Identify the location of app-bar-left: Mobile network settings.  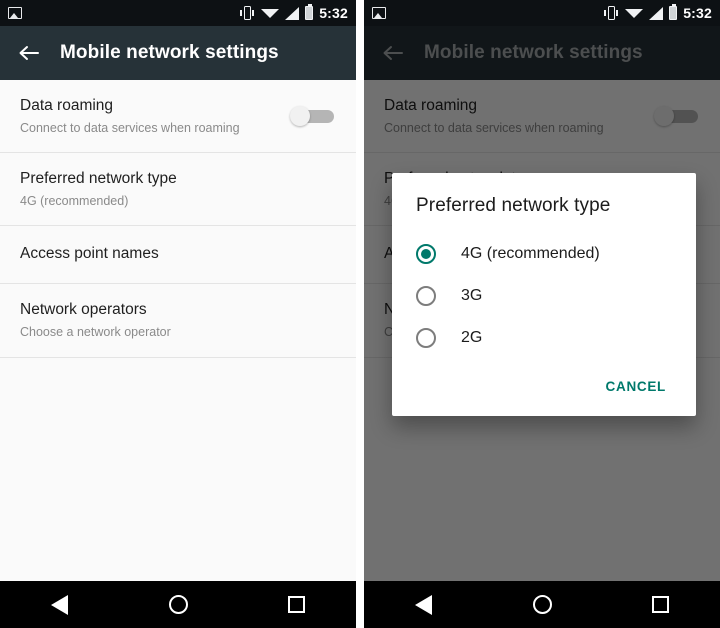
(178, 53).